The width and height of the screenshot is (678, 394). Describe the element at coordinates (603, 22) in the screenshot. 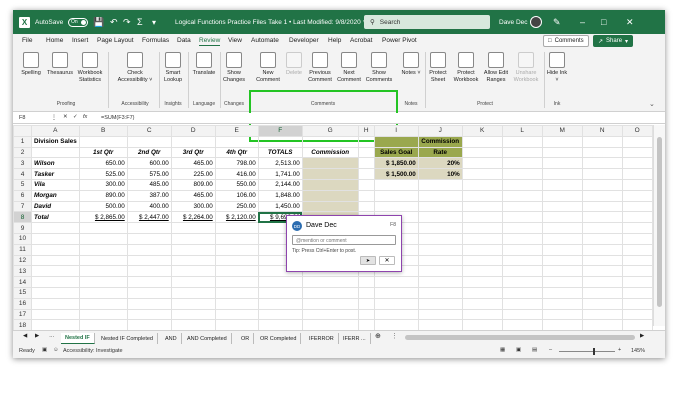

I see `restore-icon: □` at that location.